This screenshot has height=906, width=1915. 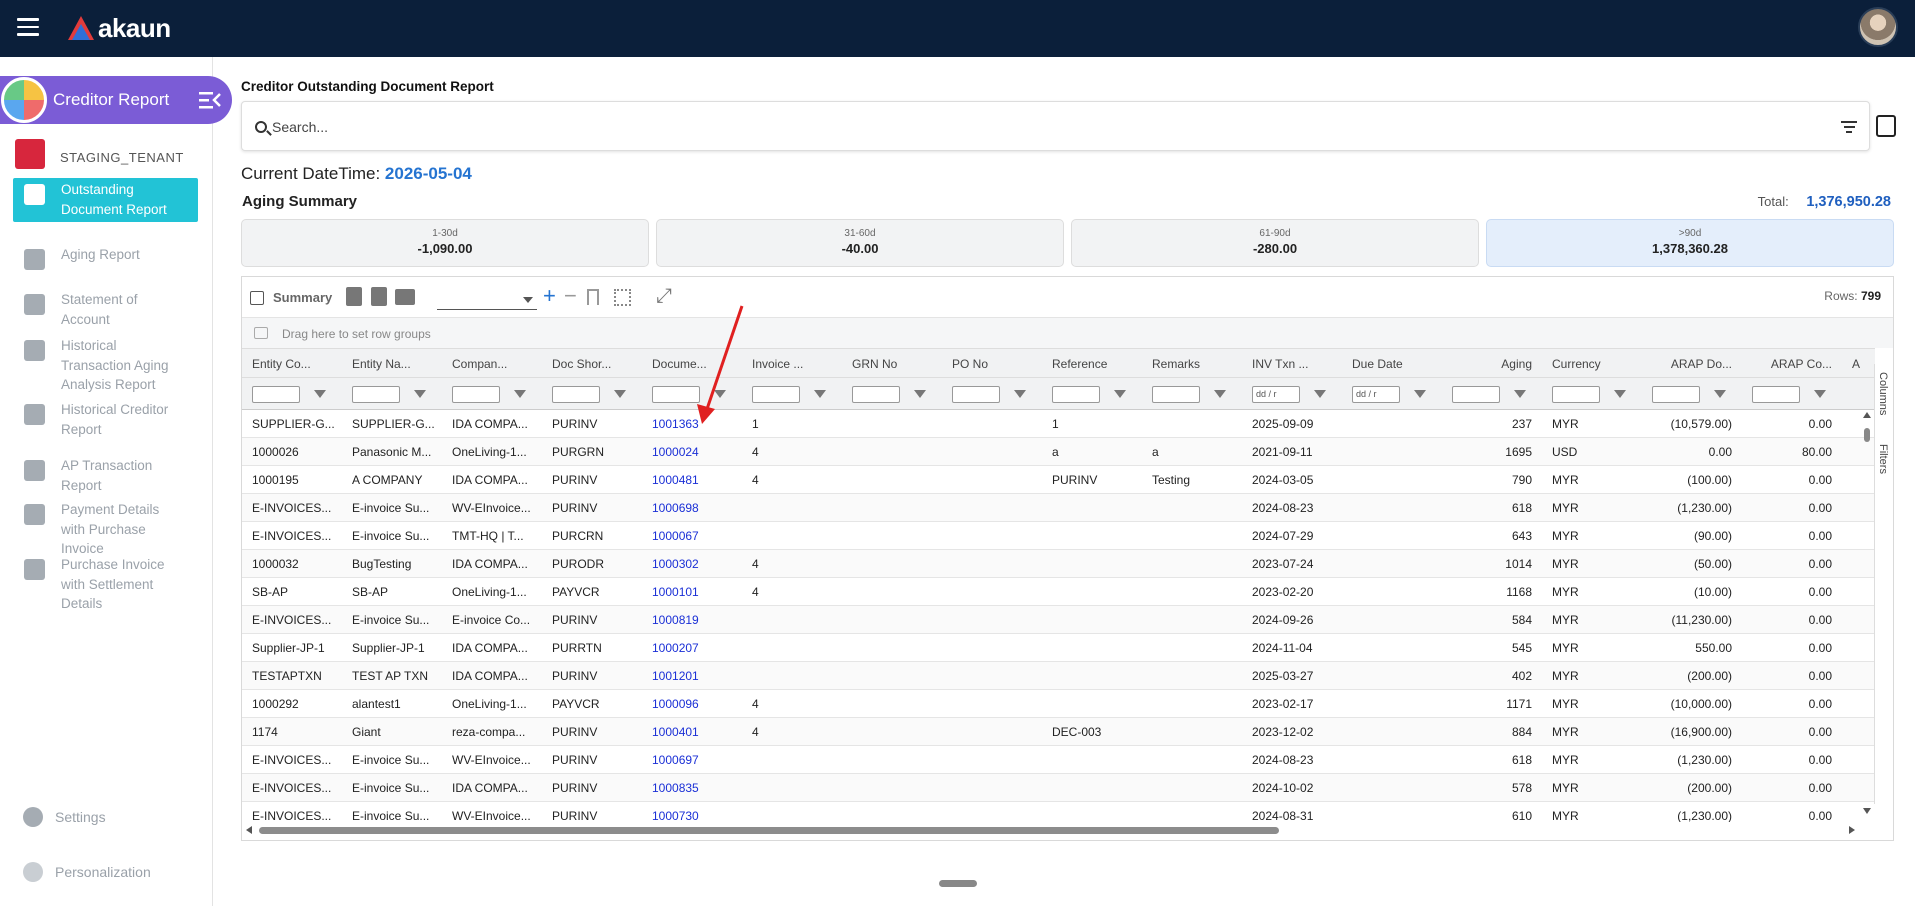 What do you see at coordinates (692, 479) in the screenshot?
I see `document-link: 1000481` at bounding box center [692, 479].